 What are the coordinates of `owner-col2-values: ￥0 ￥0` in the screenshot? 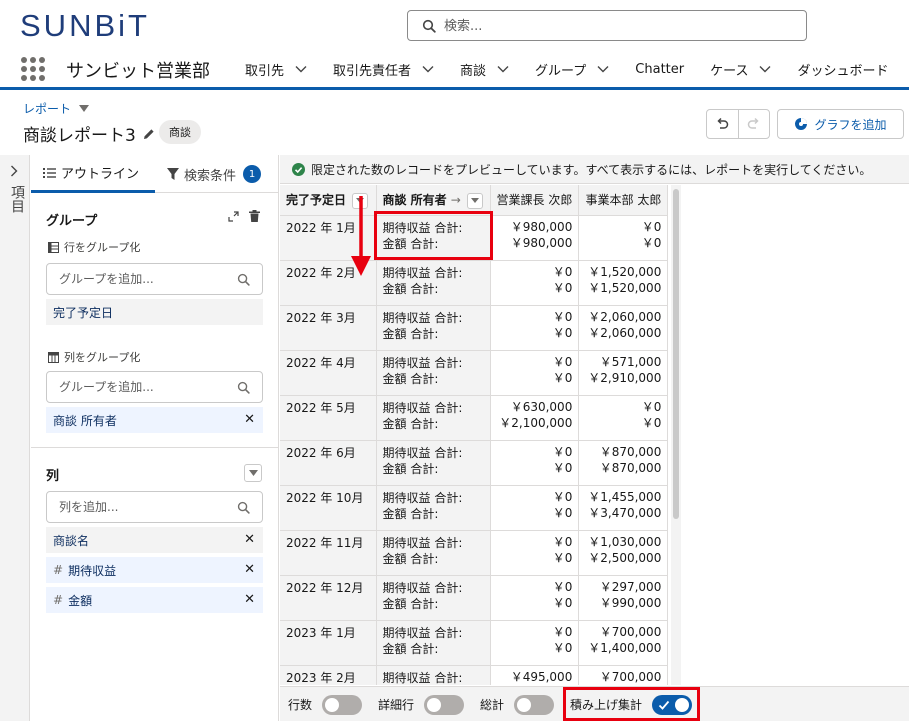 It's located at (623, 238).